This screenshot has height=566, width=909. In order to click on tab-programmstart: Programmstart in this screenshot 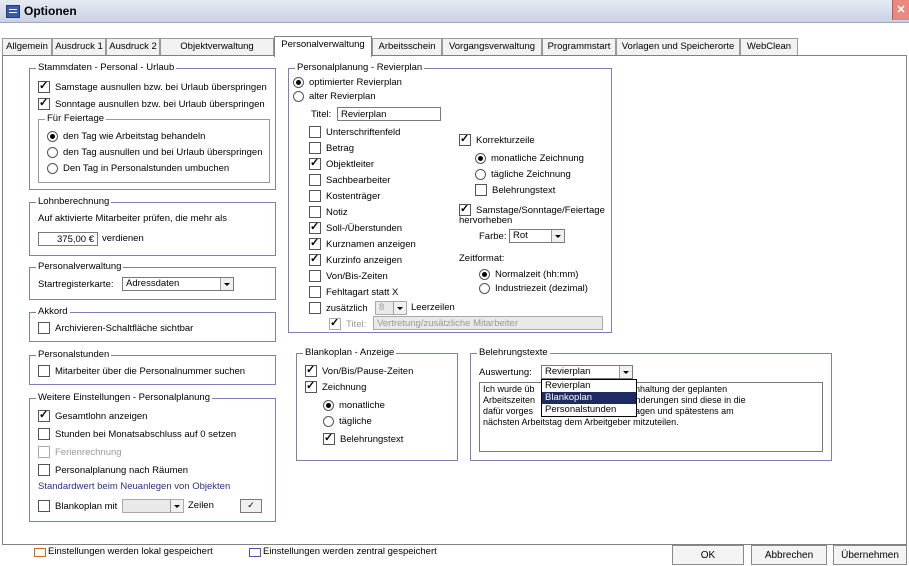, I will do `click(579, 47)`.